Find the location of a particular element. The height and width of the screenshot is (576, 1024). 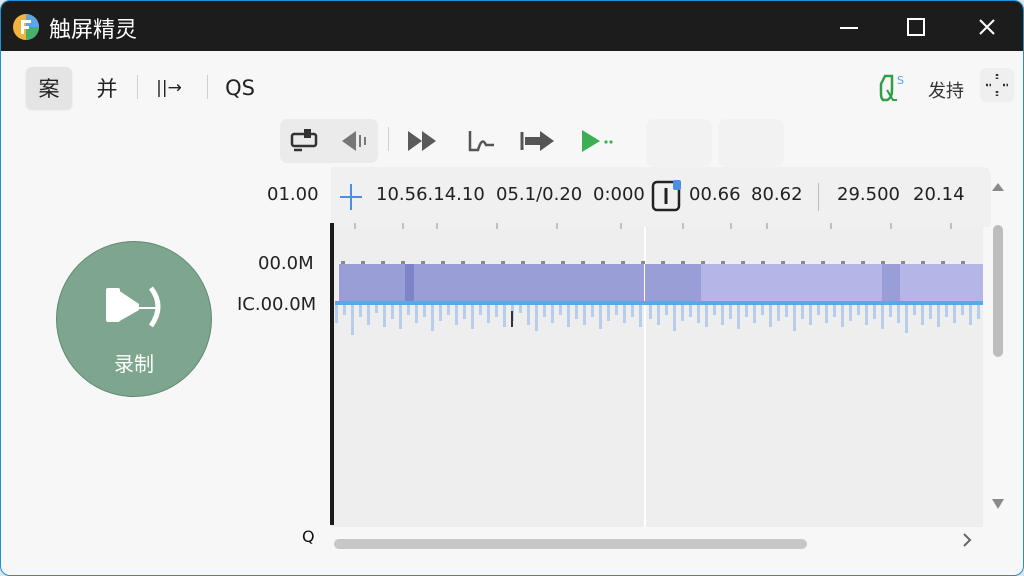

horizontal-scrollbar is located at coordinates (570, 544).